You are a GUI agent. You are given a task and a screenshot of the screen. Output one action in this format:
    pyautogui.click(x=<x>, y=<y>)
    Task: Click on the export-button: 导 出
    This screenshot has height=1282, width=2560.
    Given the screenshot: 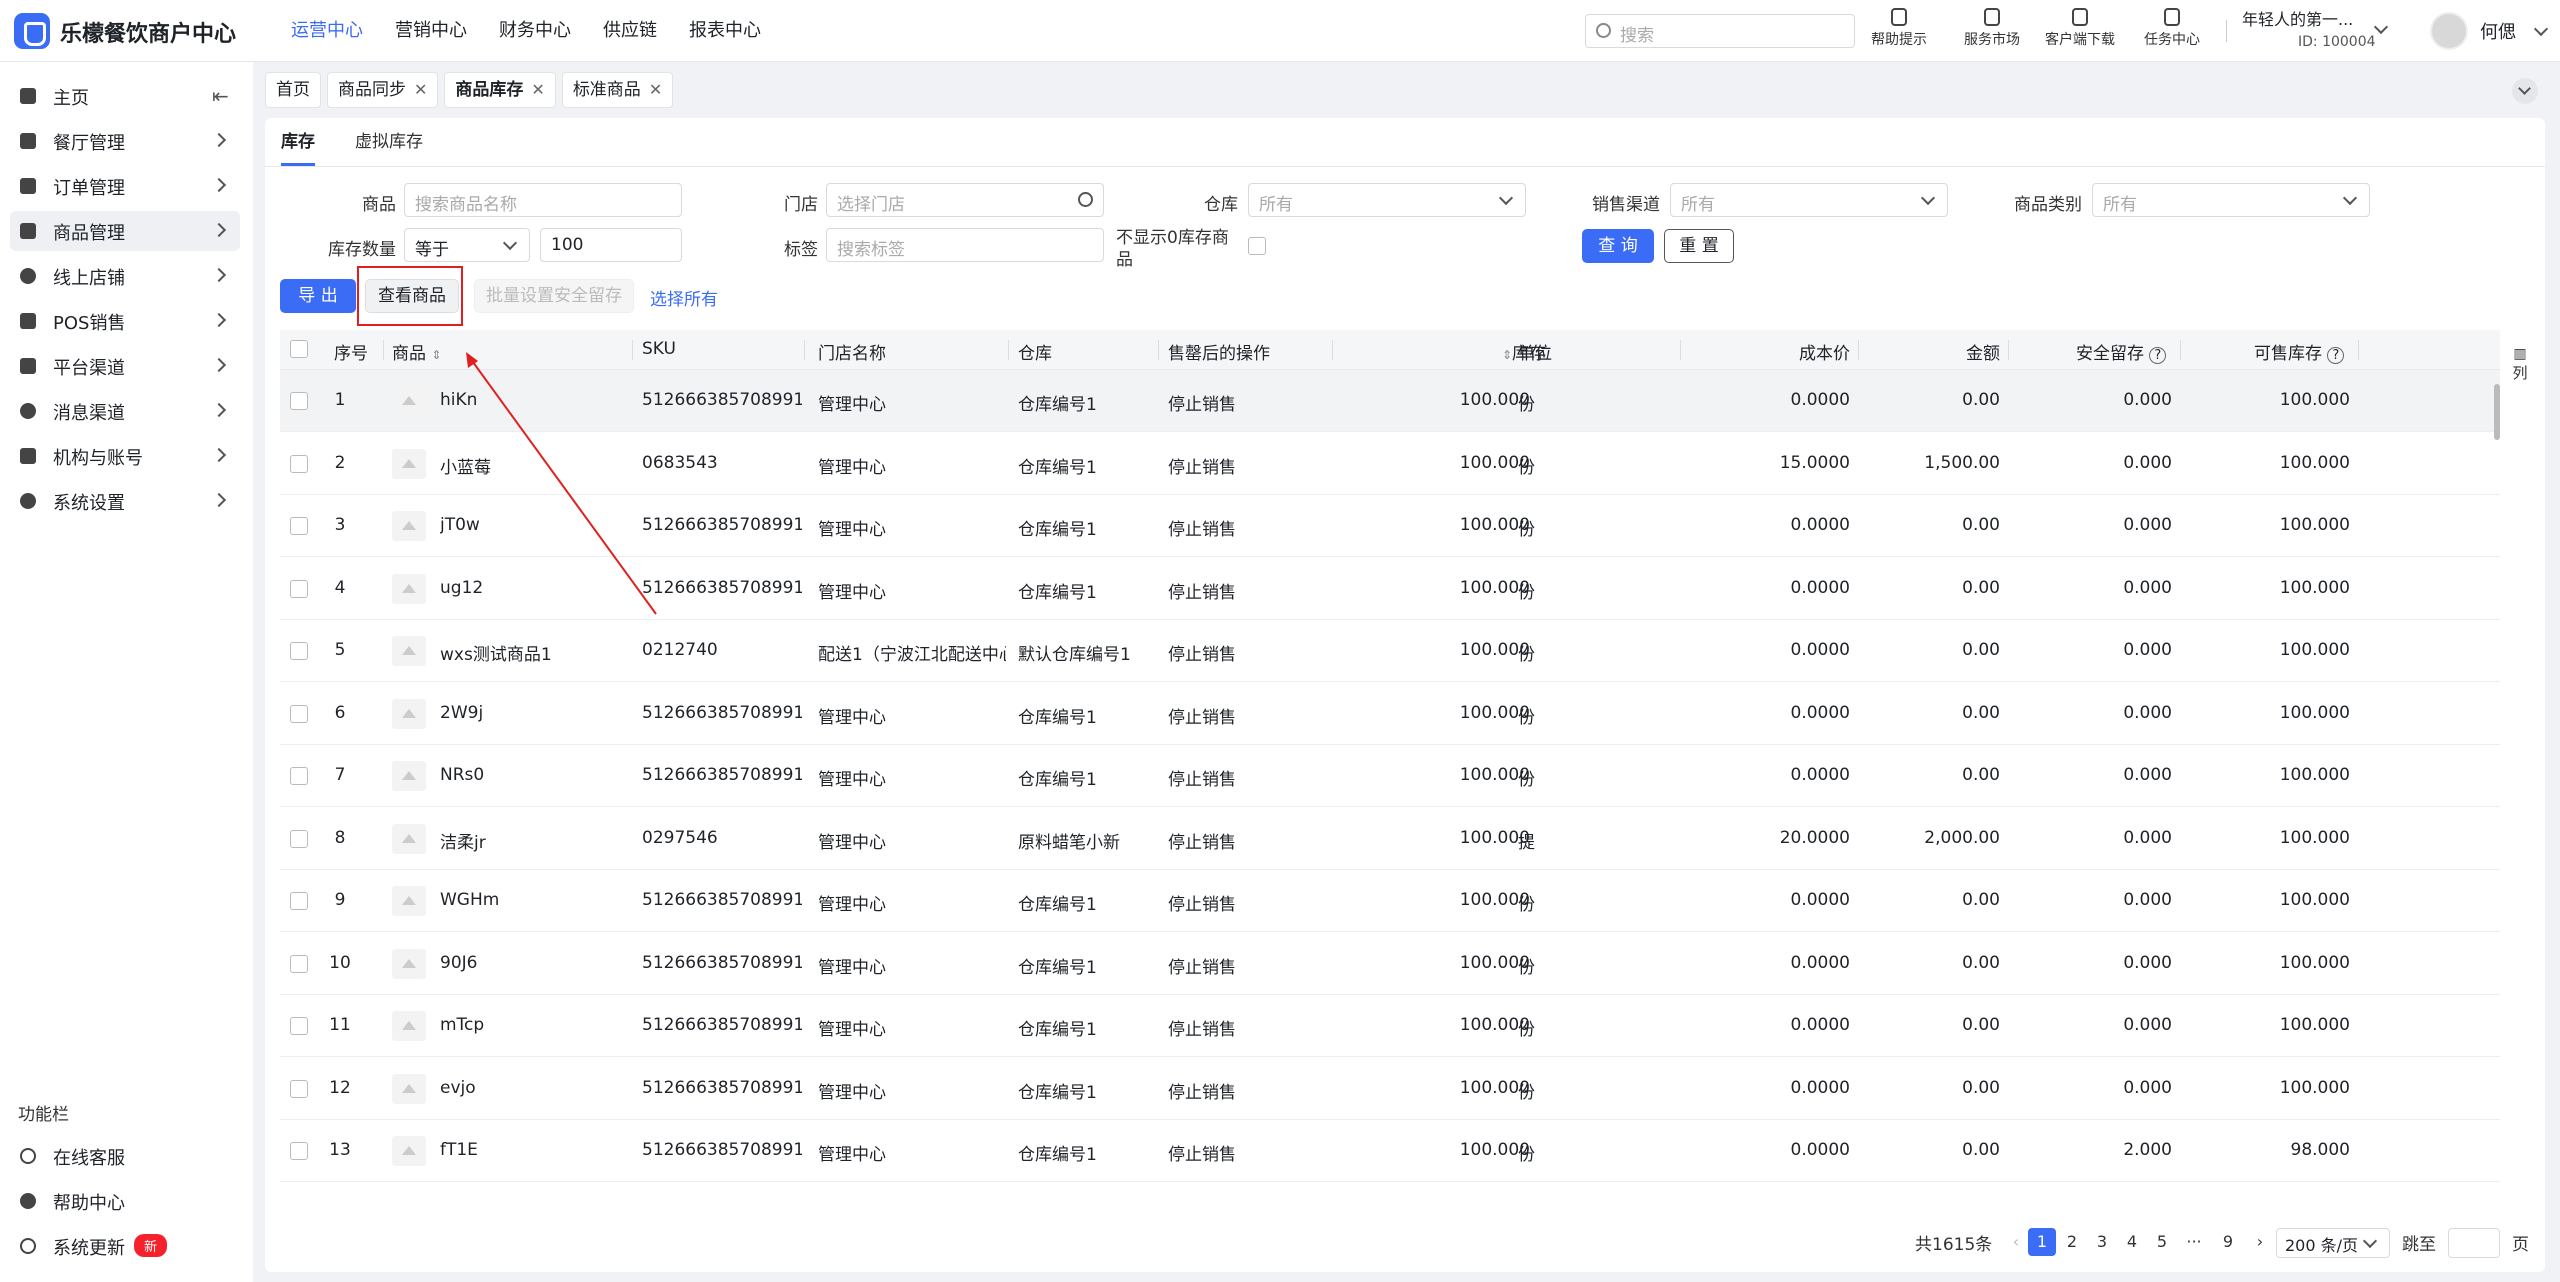 What is the action you would take?
    pyautogui.click(x=318, y=296)
    